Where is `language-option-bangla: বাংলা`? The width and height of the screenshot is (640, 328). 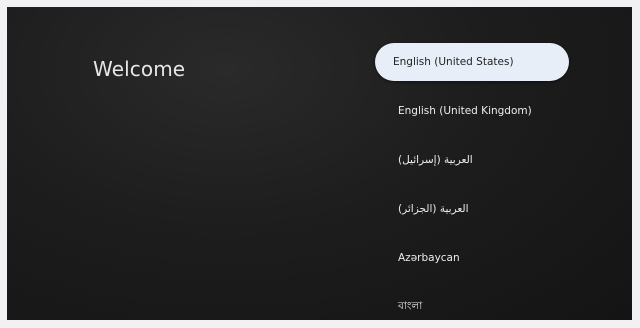
language-option-bangla: বাংলা is located at coordinates (472, 304).